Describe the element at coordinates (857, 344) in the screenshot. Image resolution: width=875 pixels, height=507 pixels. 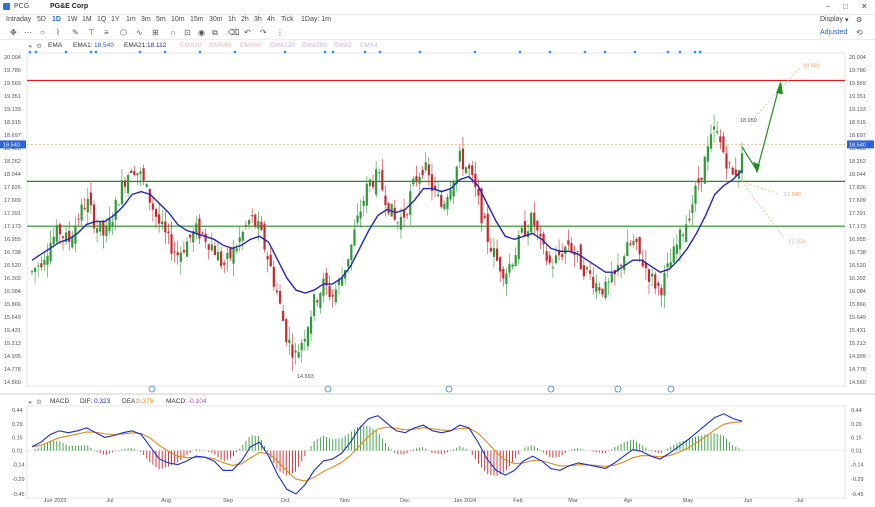
I see `price-tick-right: 15.213` at that location.